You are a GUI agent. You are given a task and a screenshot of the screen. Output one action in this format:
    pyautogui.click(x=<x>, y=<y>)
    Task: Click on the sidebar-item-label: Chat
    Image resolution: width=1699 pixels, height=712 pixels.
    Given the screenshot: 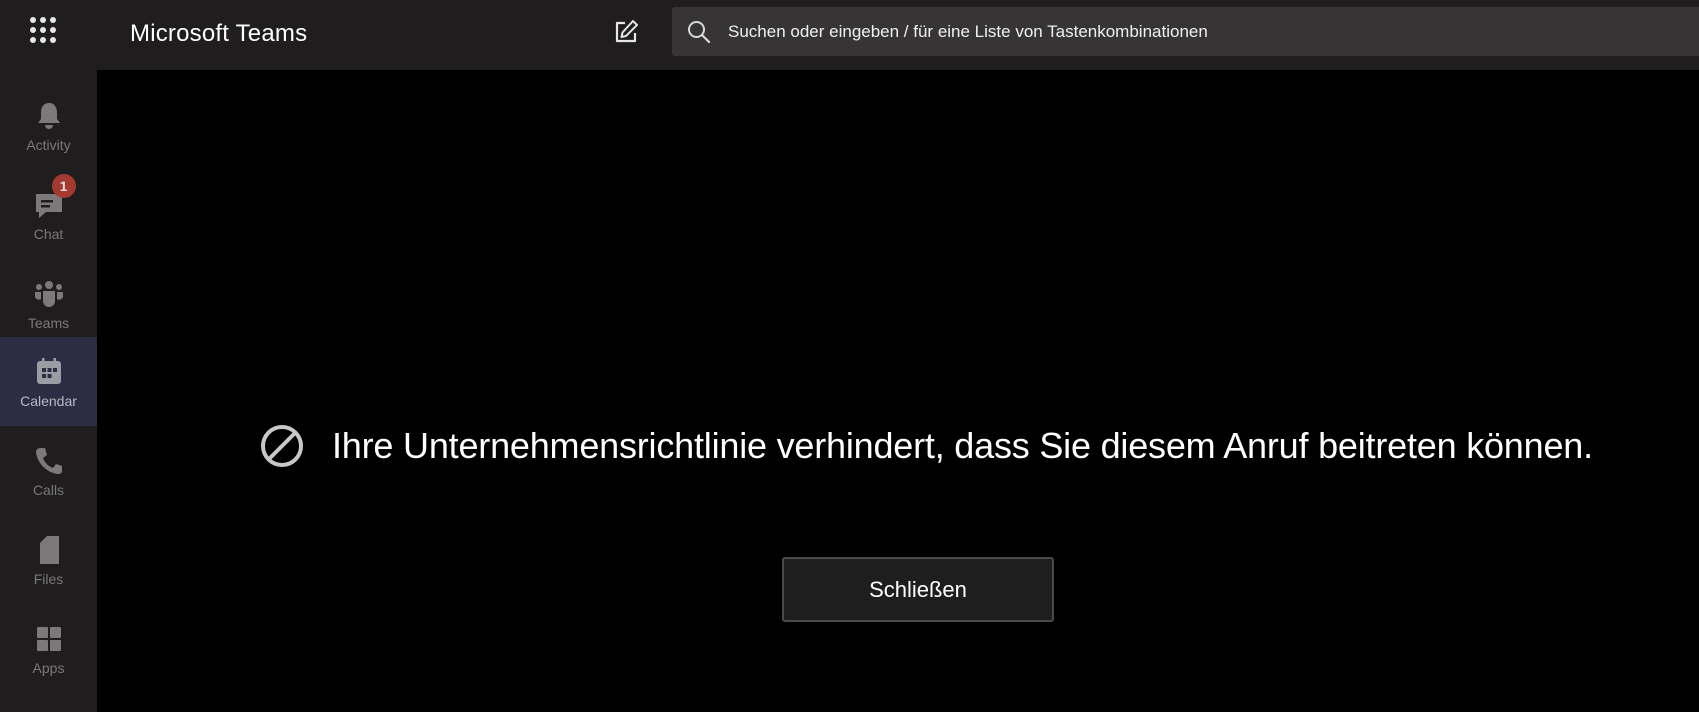 What is the action you would take?
    pyautogui.click(x=48, y=233)
    